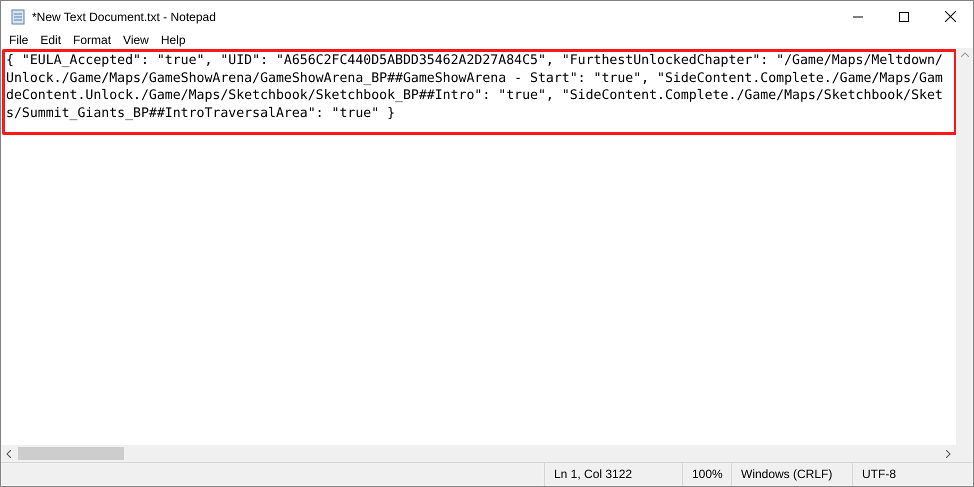 The image size is (974, 487). What do you see at coordinates (173, 40) in the screenshot?
I see `menu-item: Help` at bounding box center [173, 40].